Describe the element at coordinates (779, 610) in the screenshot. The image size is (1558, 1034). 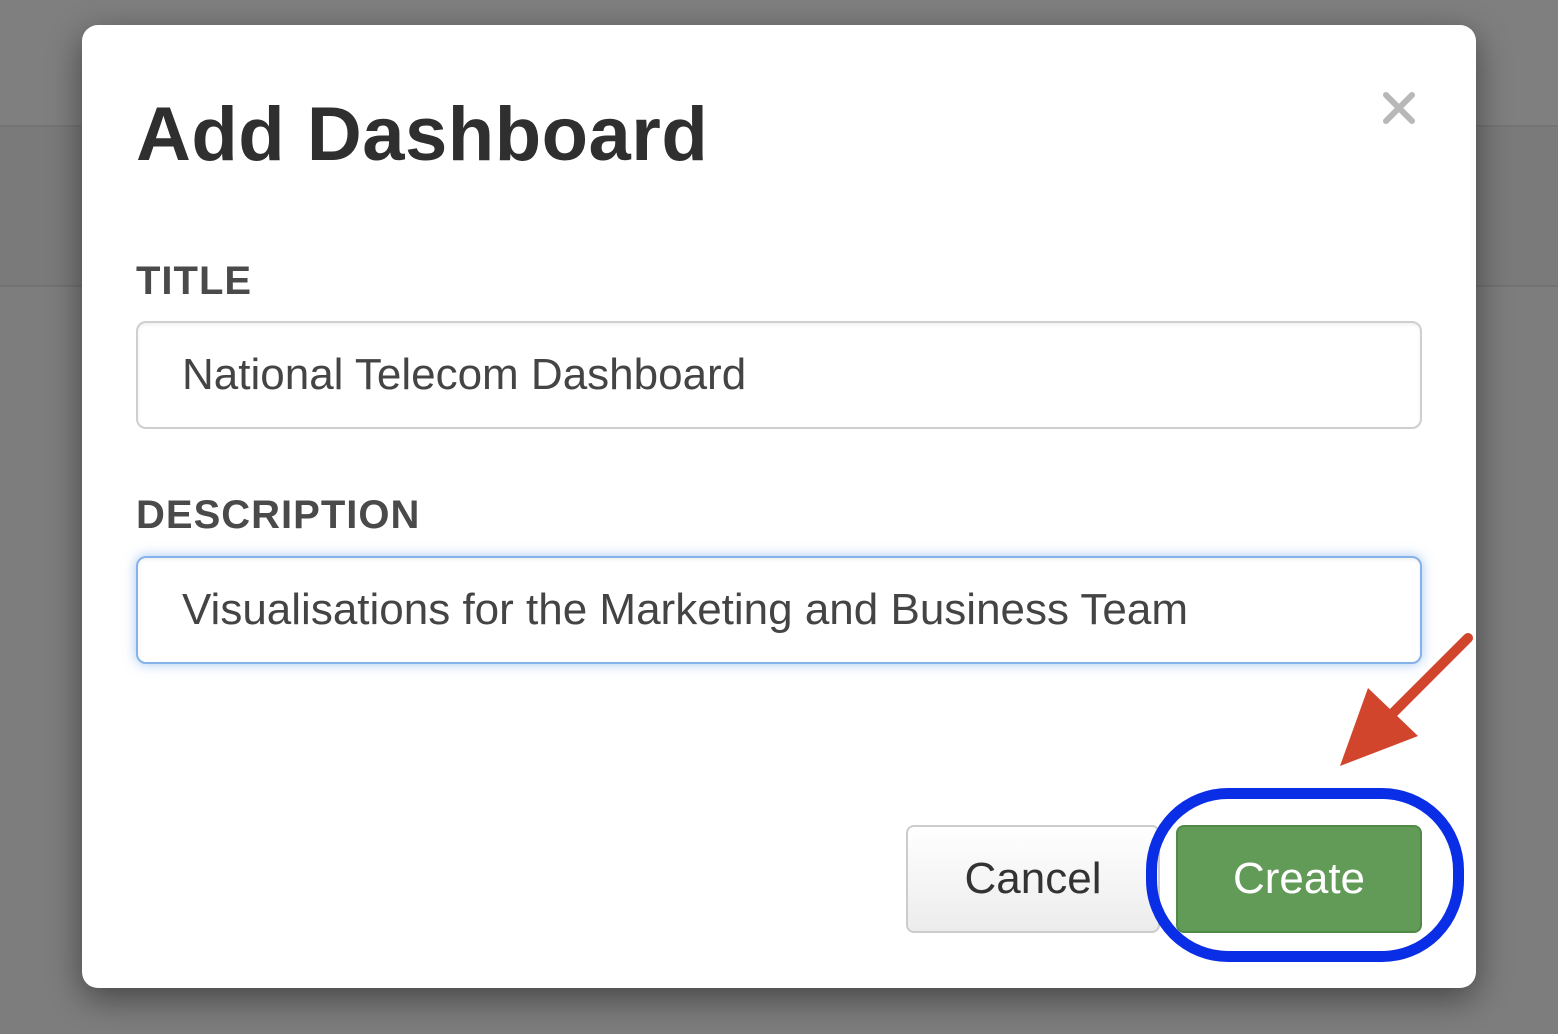
I see `description-input` at that location.